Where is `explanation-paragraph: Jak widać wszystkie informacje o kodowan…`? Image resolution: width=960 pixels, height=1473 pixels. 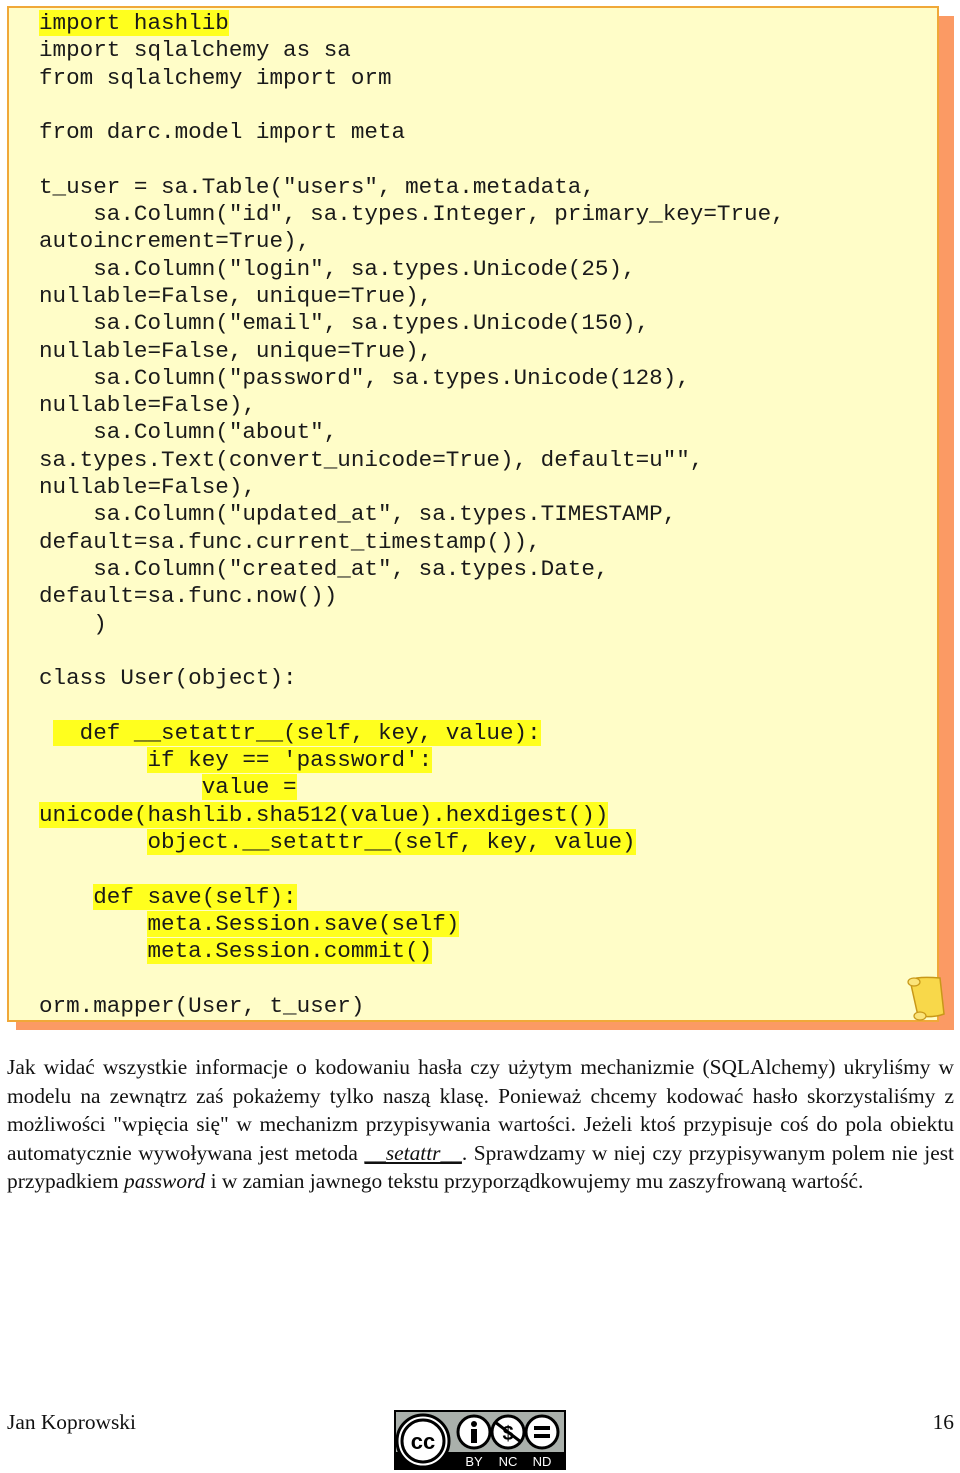 explanation-paragraph: Jak widać wszystkie informacje o kodowan… is located at coordinates (480, 1124).